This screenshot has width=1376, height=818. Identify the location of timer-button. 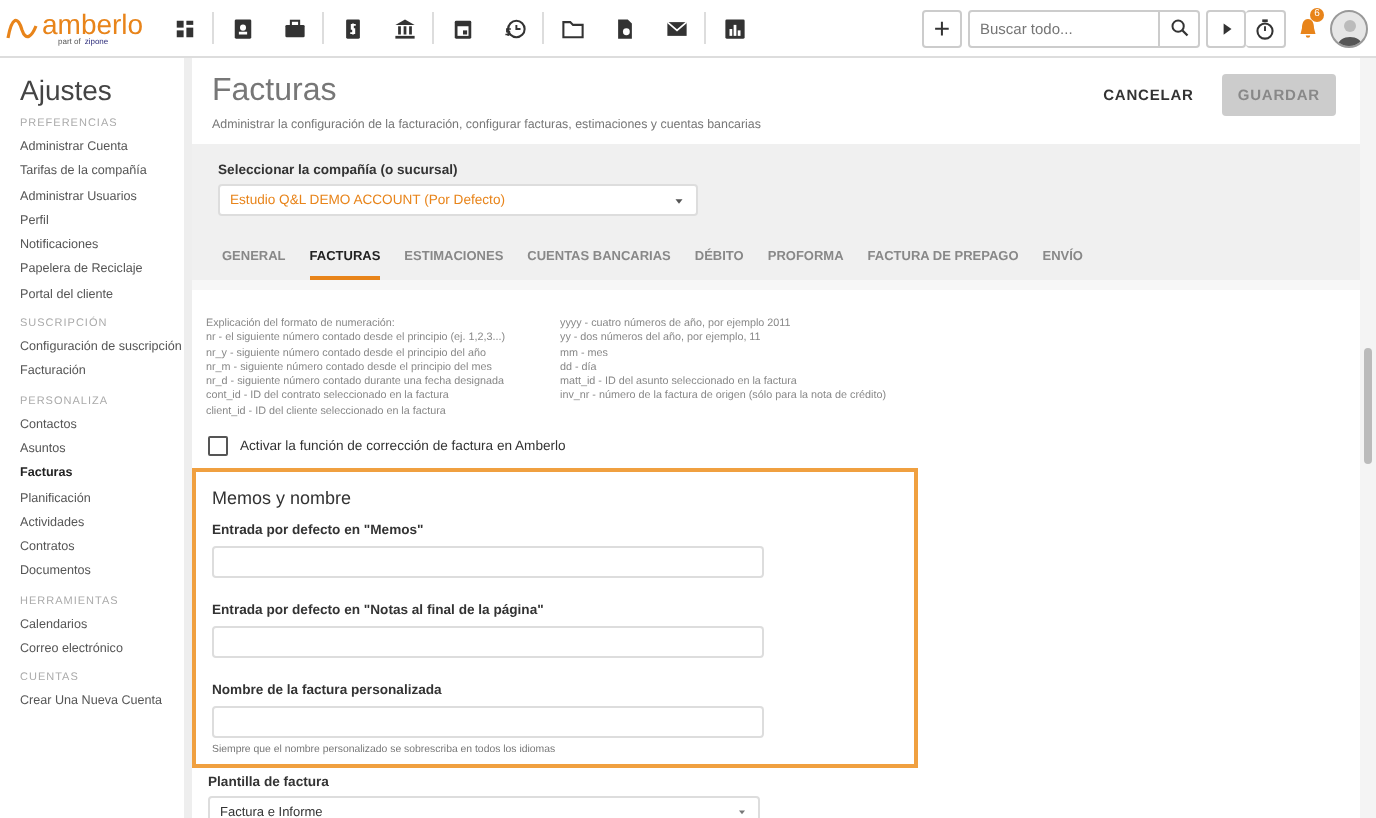
(1266, 28).